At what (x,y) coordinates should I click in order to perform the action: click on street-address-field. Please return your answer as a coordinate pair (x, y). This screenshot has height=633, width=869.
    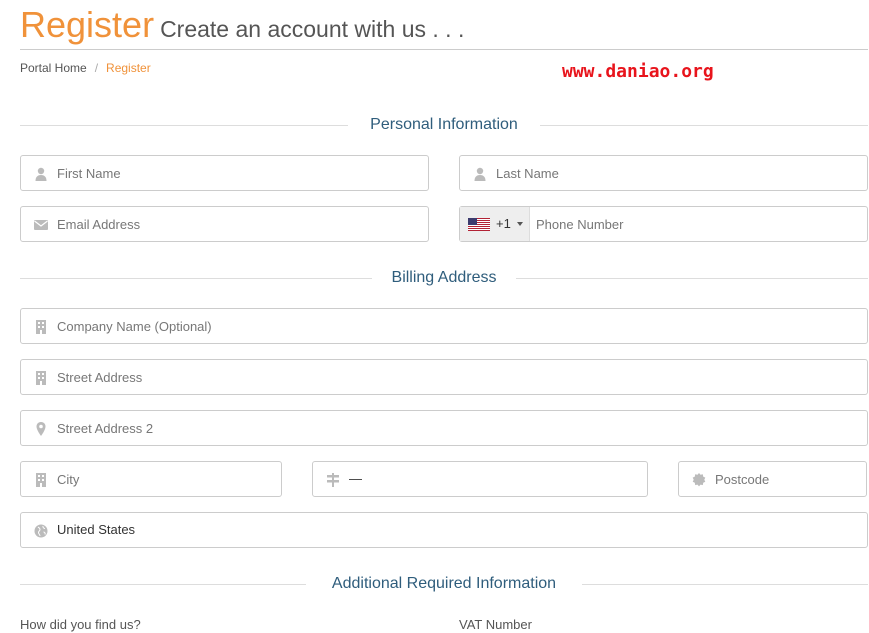
    Looking at the image, I should click on (444, 377).